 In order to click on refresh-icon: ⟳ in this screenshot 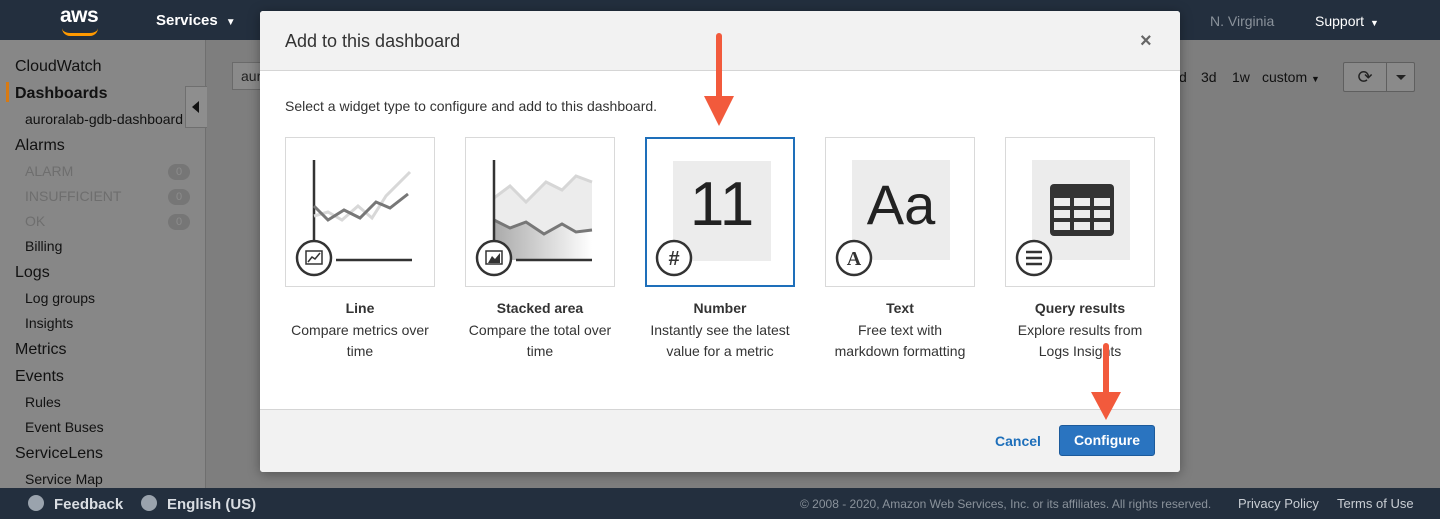, I will do `click(1365, 77)`.